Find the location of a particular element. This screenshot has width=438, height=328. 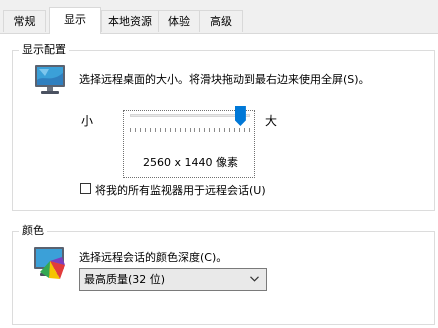

all-monitors-label: 将我的所有监视器用于远程会话(U) is located at coordinates (180, 190).